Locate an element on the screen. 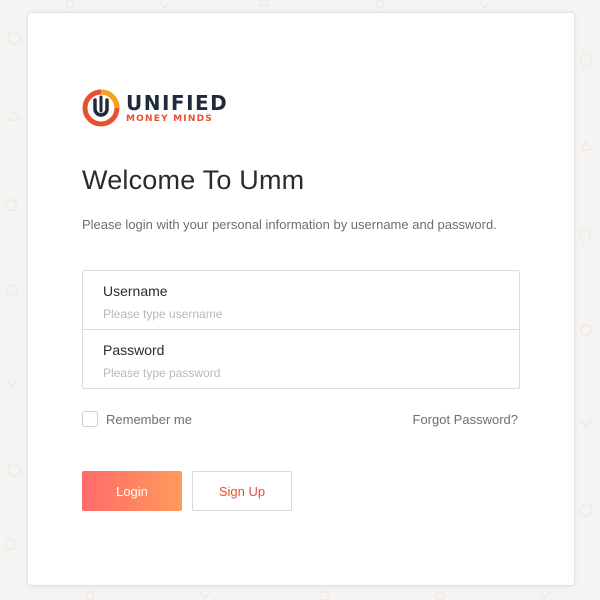 This screenshot has height=600, width=600. forgot-password-link: Forgot Password? is located at coordinates (466, 419).